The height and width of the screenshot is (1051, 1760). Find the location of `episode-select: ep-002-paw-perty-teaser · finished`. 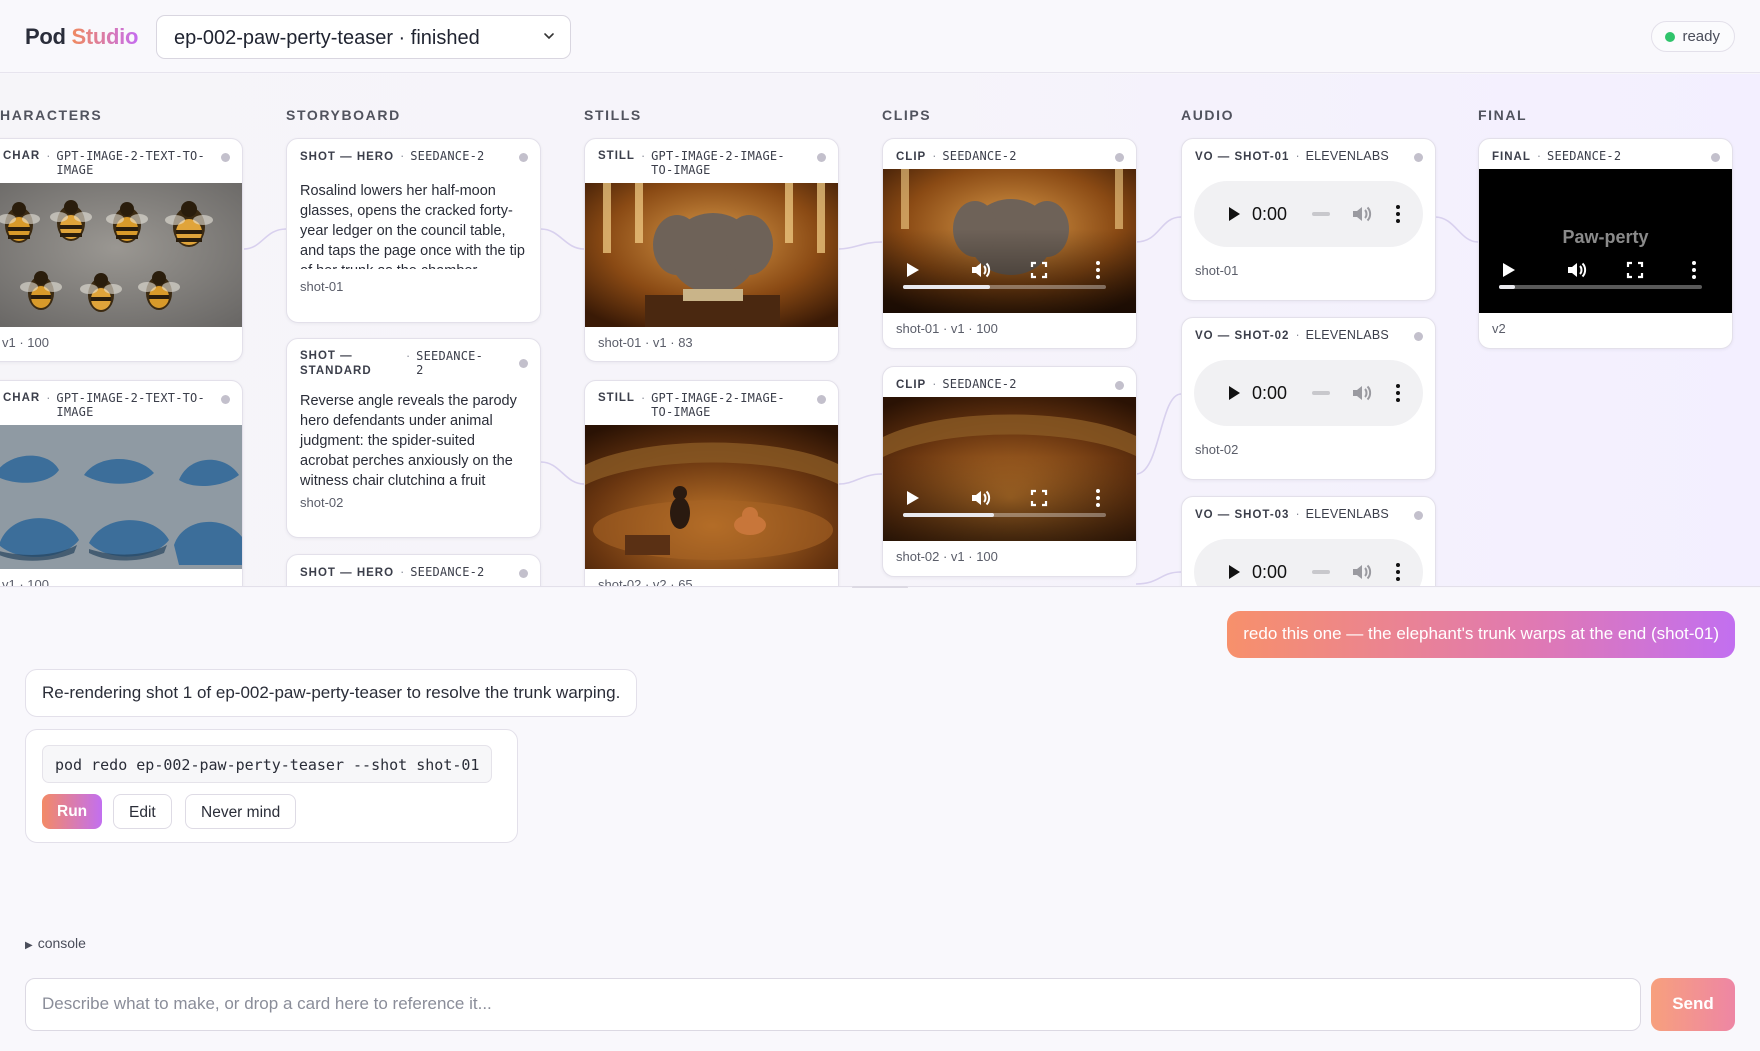

episode-select: ep-002-paw-perty-teaser · finished is located at coordinates (363, 37).